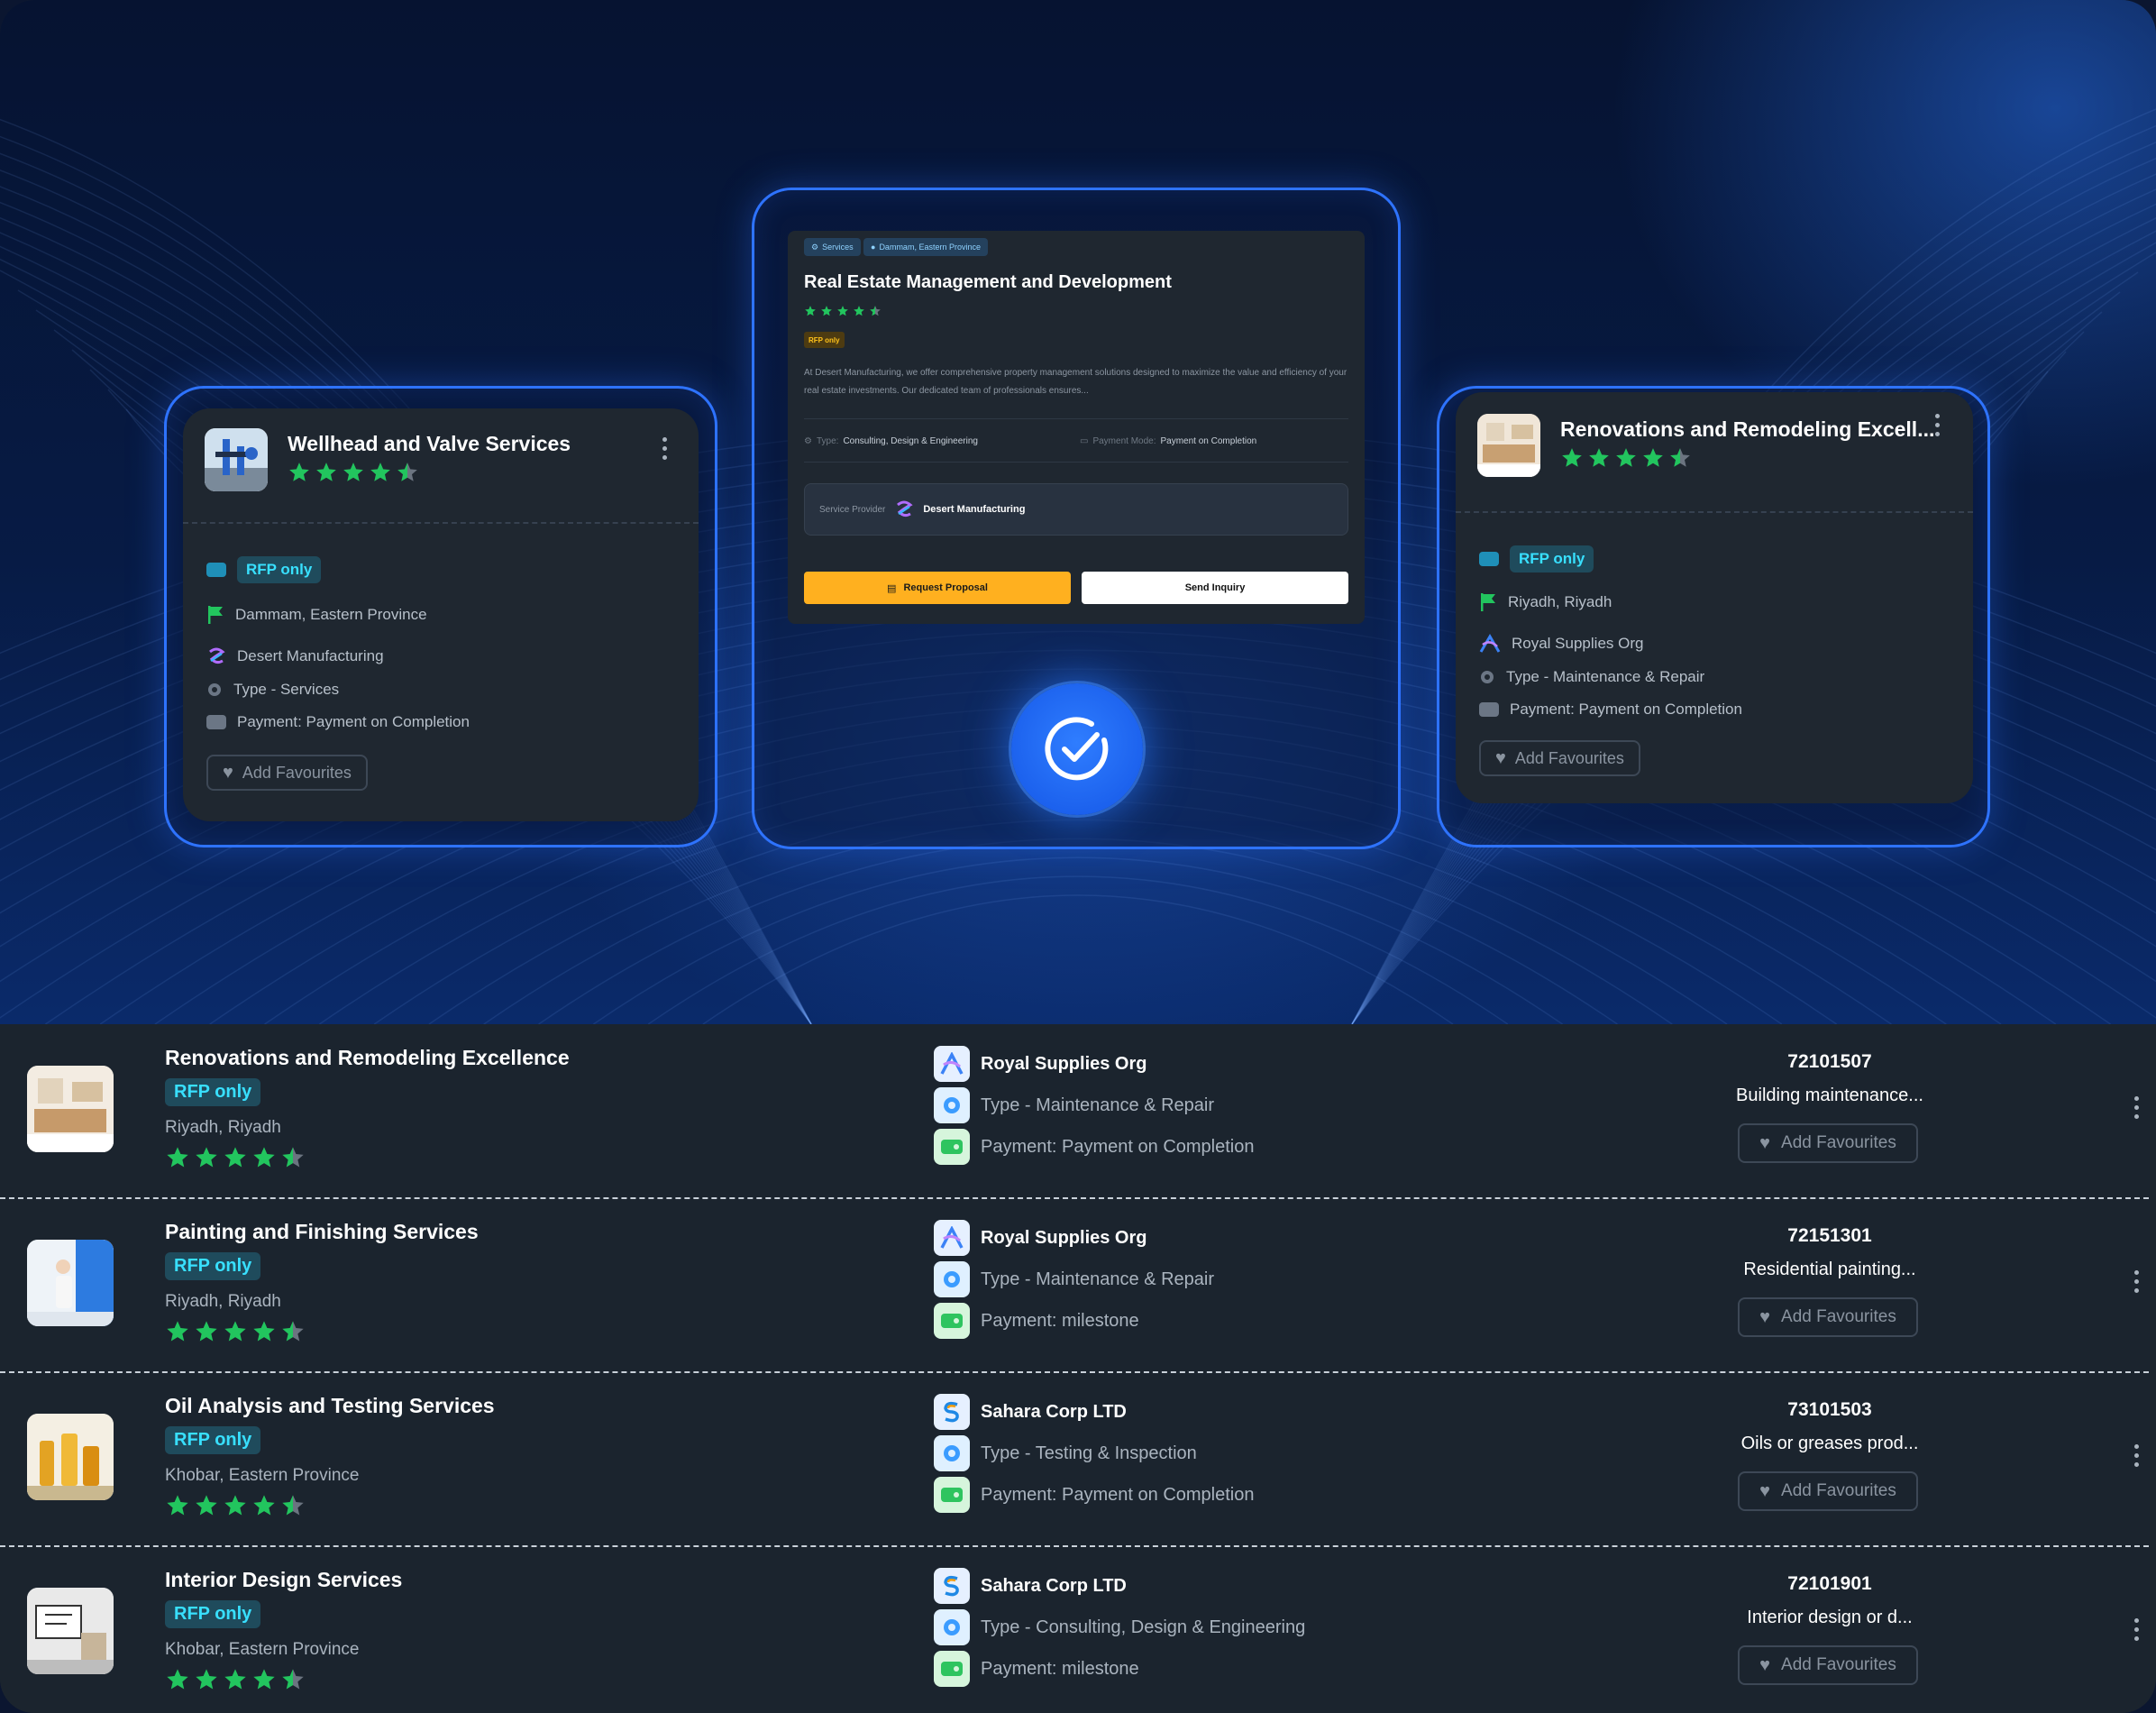 The height and width of the screenshot is (1713, 2156). I want to click on service-provider-box: Service Provider Desert Manufacturing, so click(1076, 509).